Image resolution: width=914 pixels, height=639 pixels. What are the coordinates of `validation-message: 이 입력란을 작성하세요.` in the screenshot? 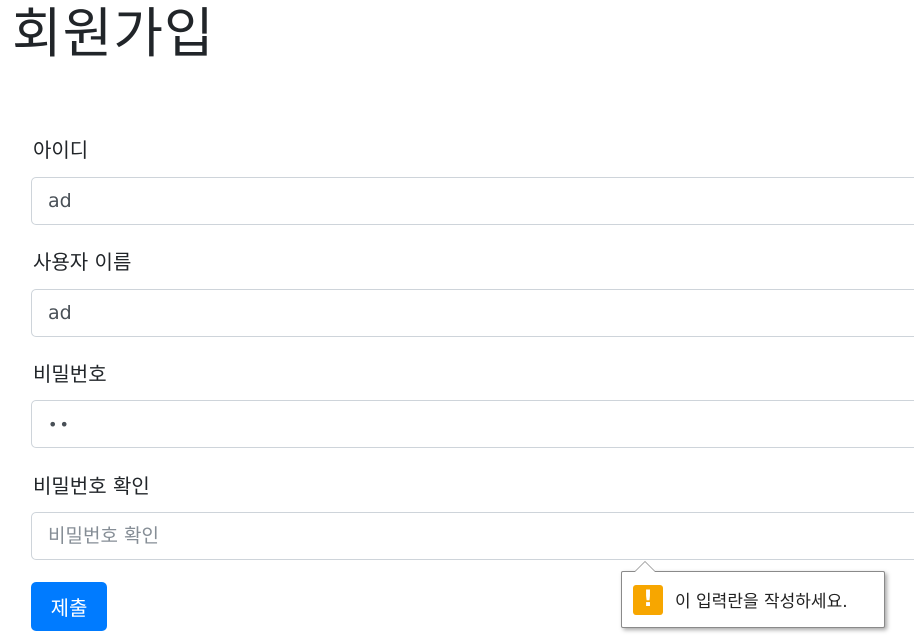 It's located at (761, 602).